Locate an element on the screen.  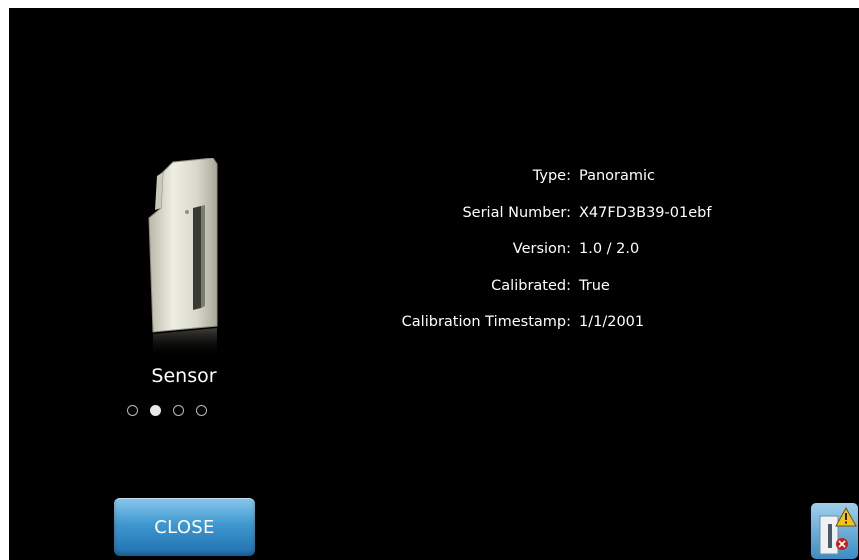
calibrated-label: Calibrated: is located at coordinates (531, 285).